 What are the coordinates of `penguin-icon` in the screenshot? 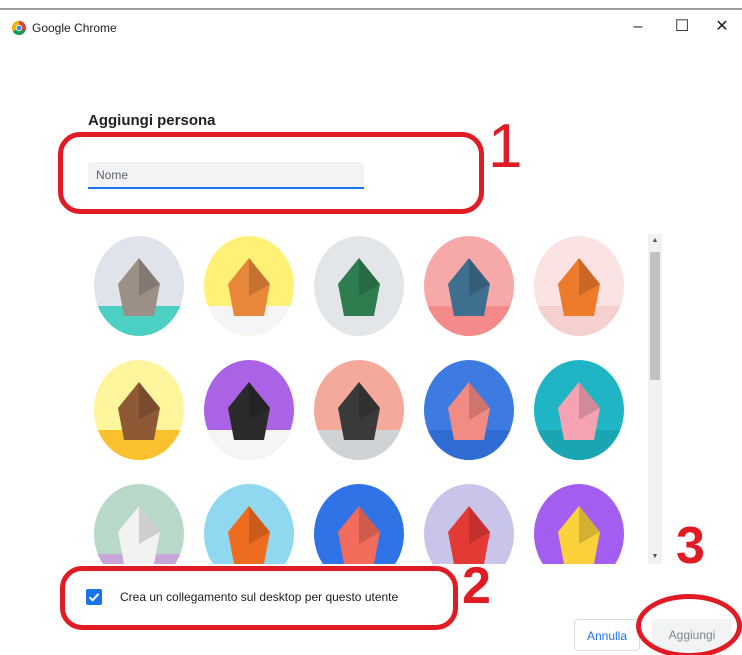 It's located at (359, 410).